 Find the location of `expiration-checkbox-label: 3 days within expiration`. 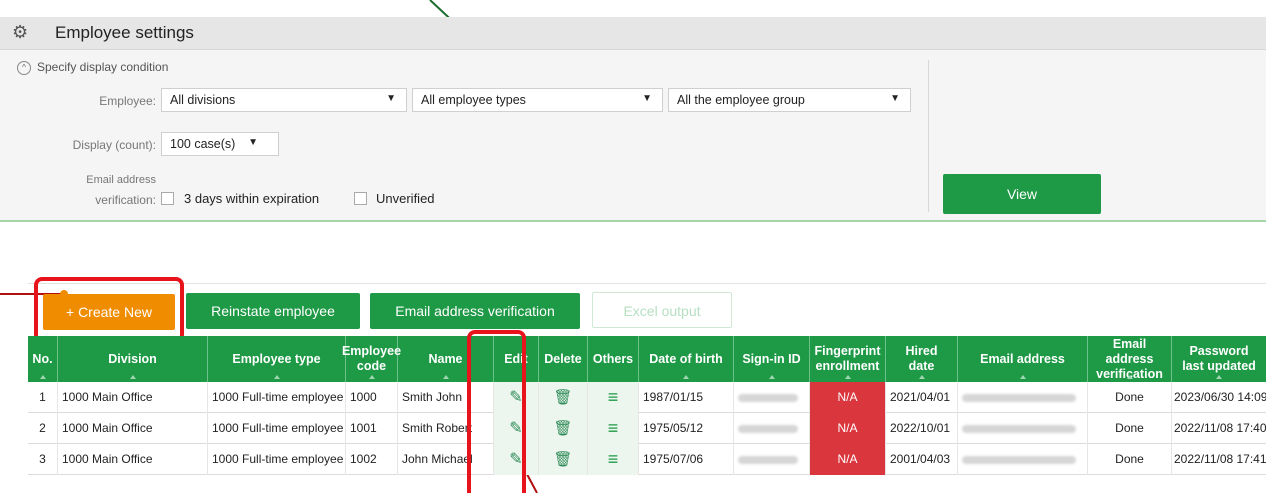

expiration-checkbox-label: 3 days within expiration is located at coordinates (252, 198).